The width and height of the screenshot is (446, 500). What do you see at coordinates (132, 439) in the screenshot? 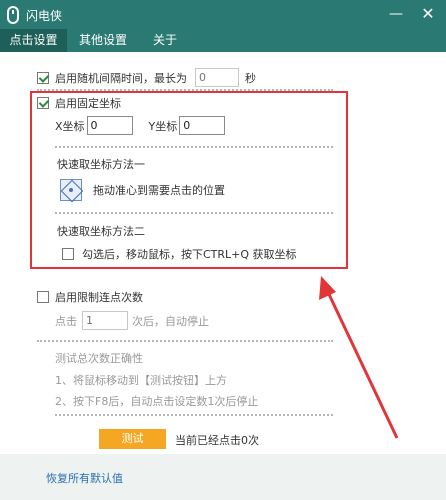
I see `test-button: 测试` at bounding box center [132, 439].